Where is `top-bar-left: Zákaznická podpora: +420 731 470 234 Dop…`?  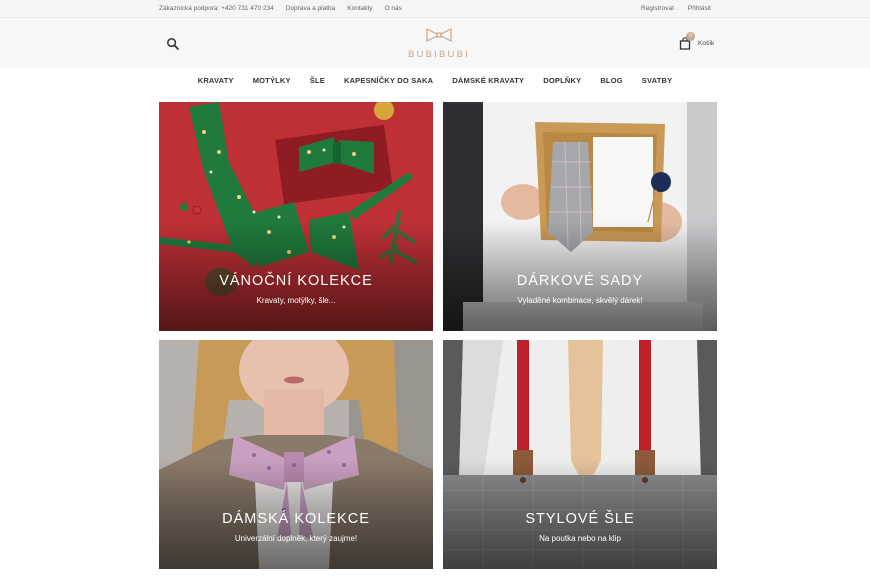
top-bar-left: Zákaznická podpora: +420 731 470 234 Dop… is located at coordinates (280, 8).